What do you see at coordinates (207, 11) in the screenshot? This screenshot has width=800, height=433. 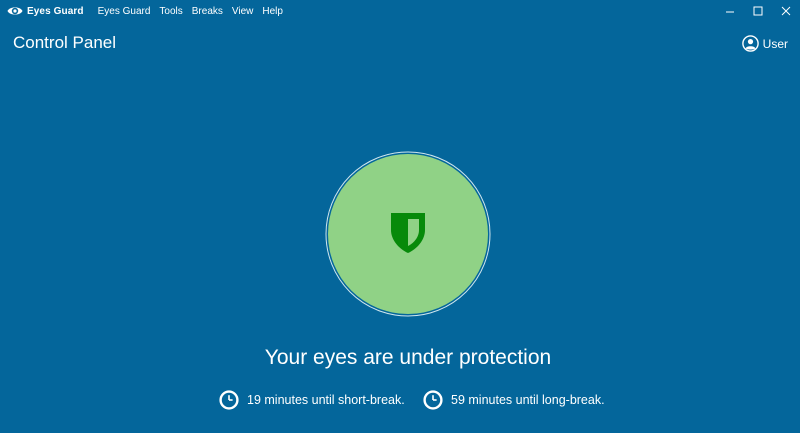 I see `menu-breaks: Breaks` at bounding box center [207, 11].